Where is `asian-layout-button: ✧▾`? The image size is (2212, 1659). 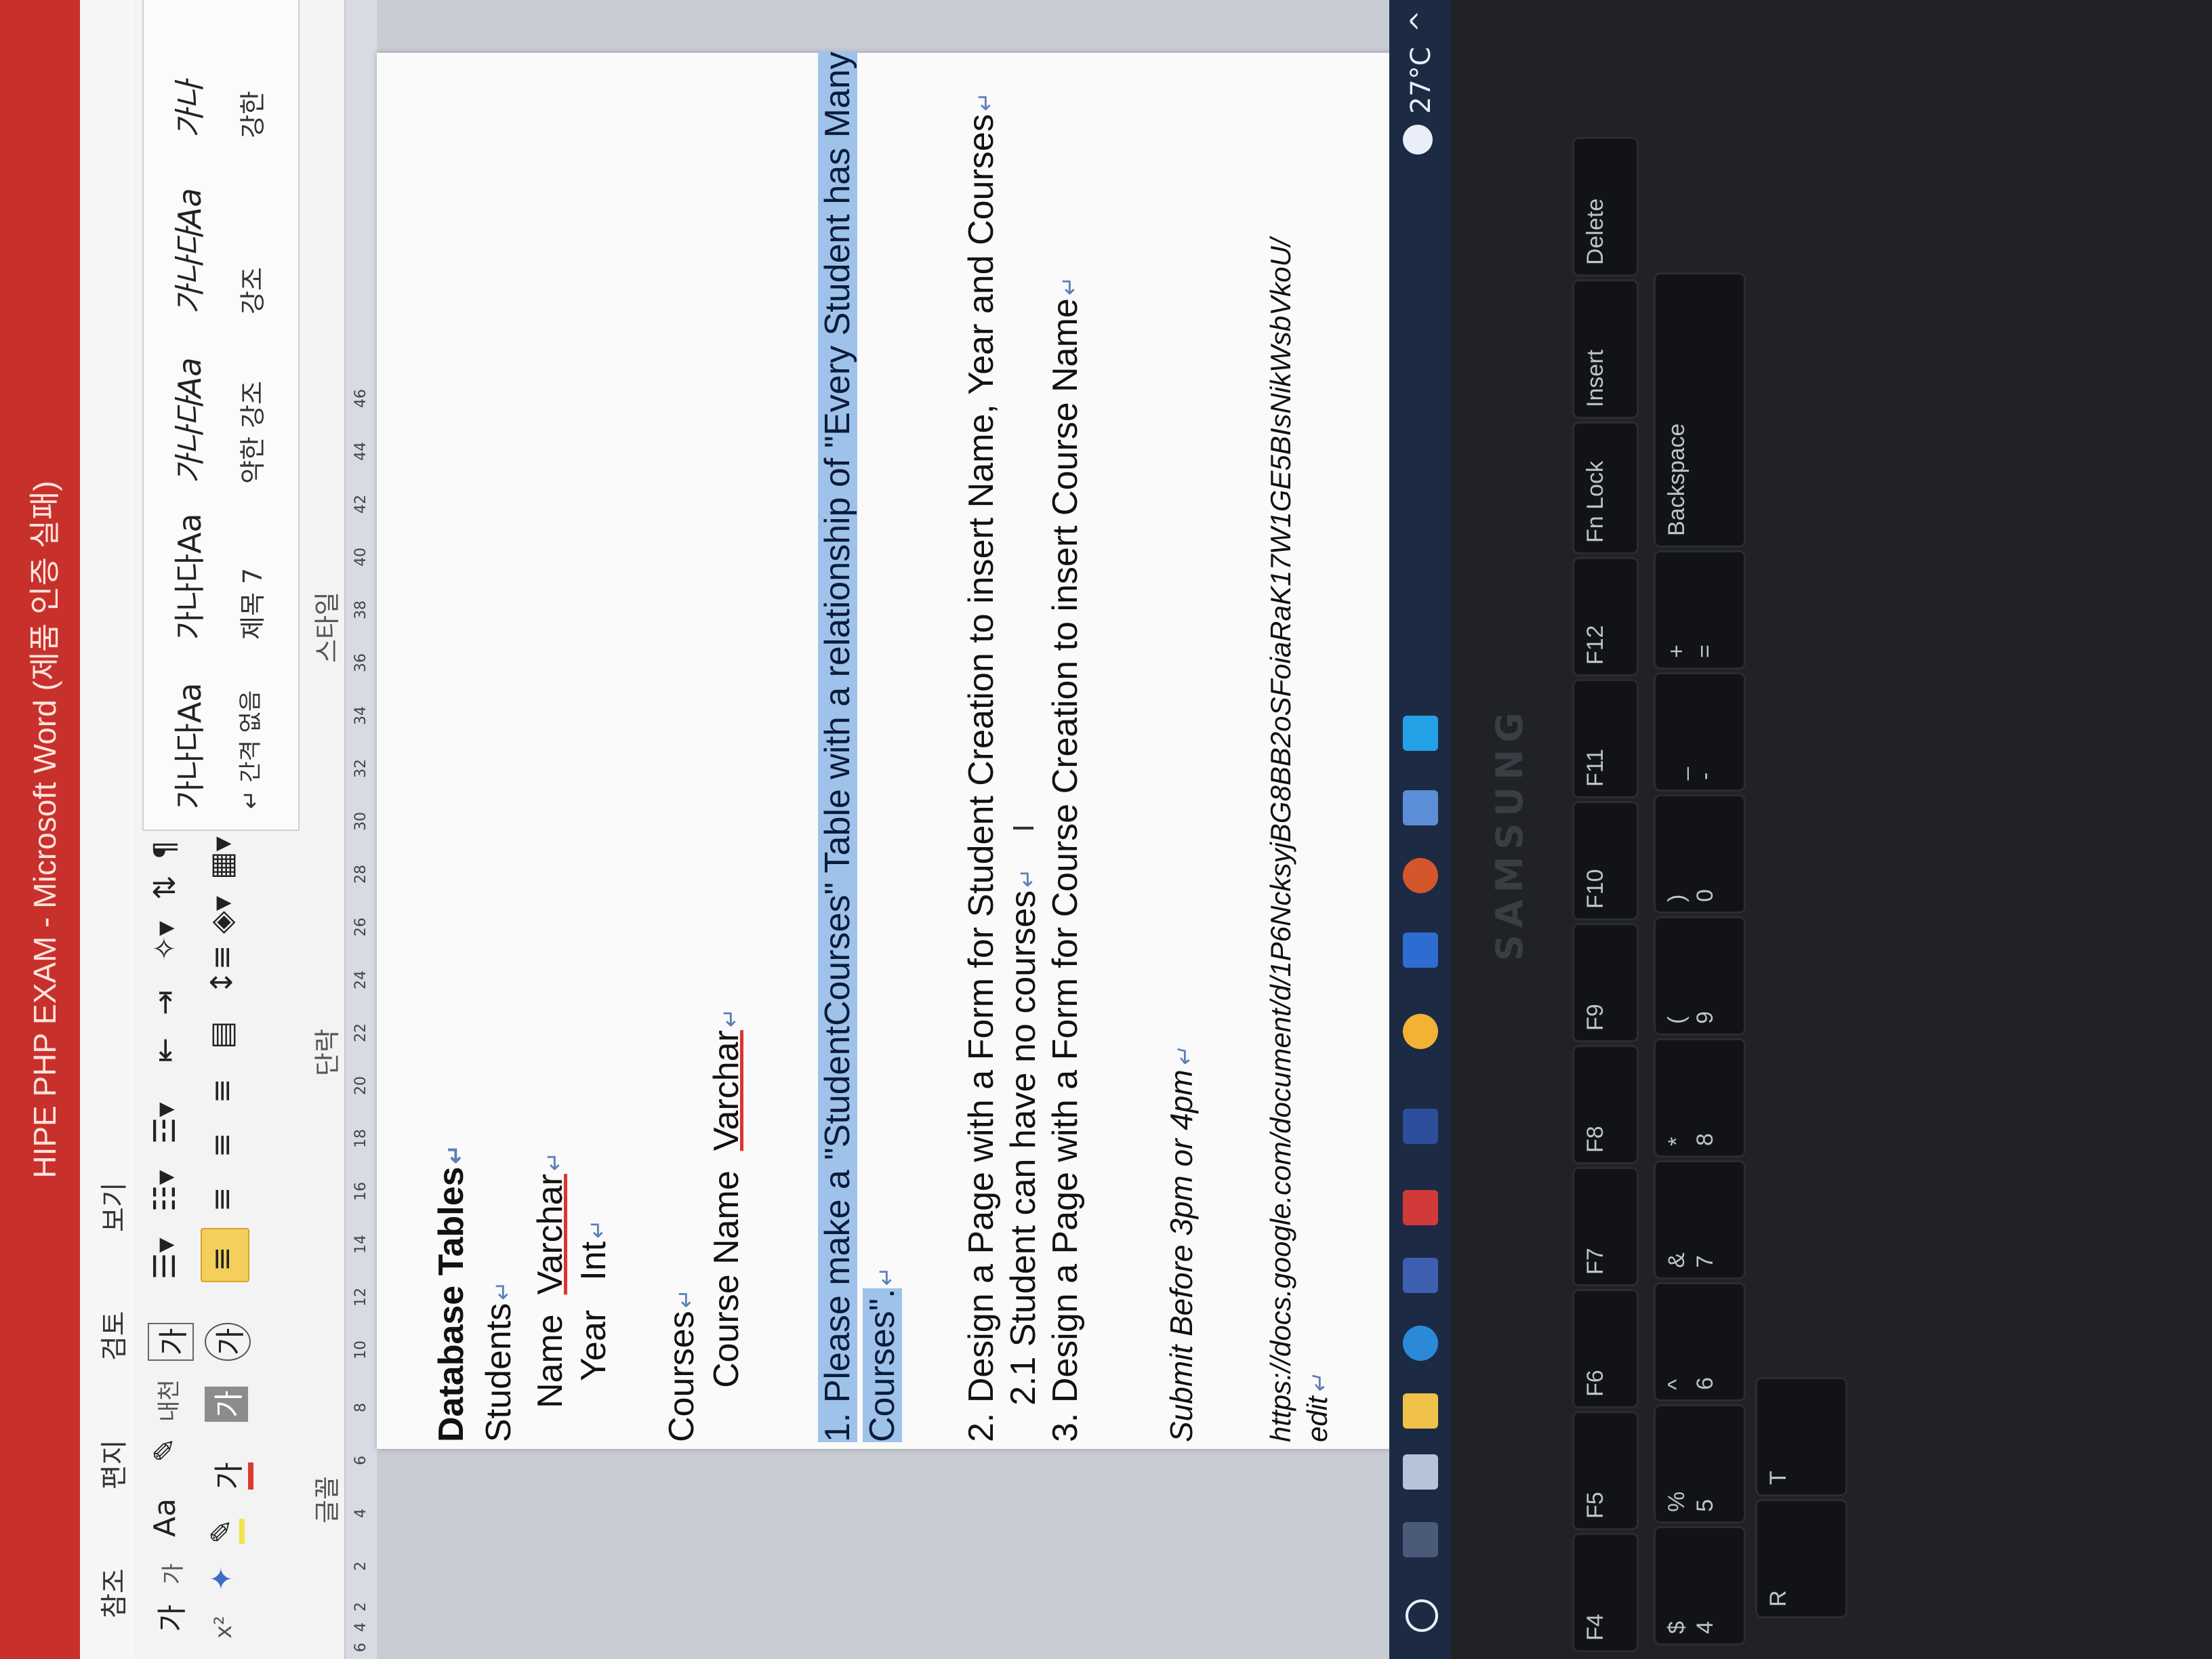
asian-layout-button: ✧▾ is located at coordinates (165, 941).